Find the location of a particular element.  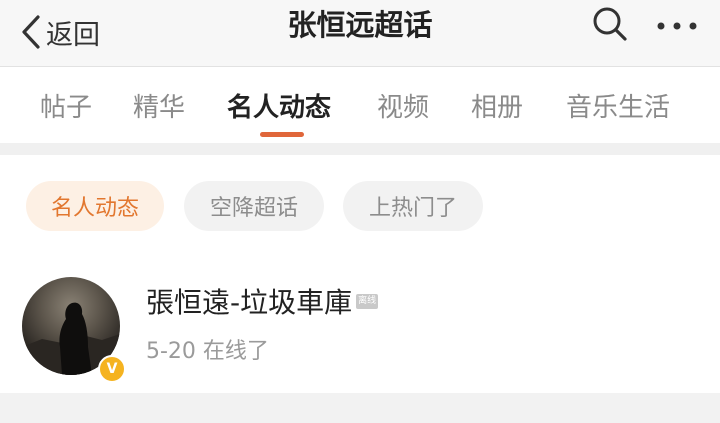

tab-albums: 相册 is located at coordinates (497, 105).